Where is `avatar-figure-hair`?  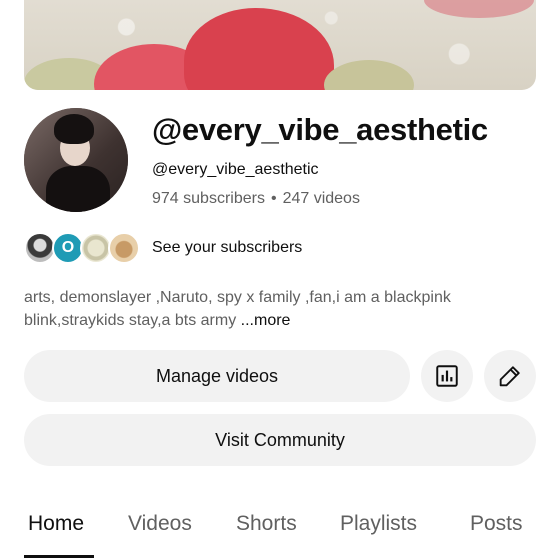 avatar-figure-hair is located at coordinates (74, 129).